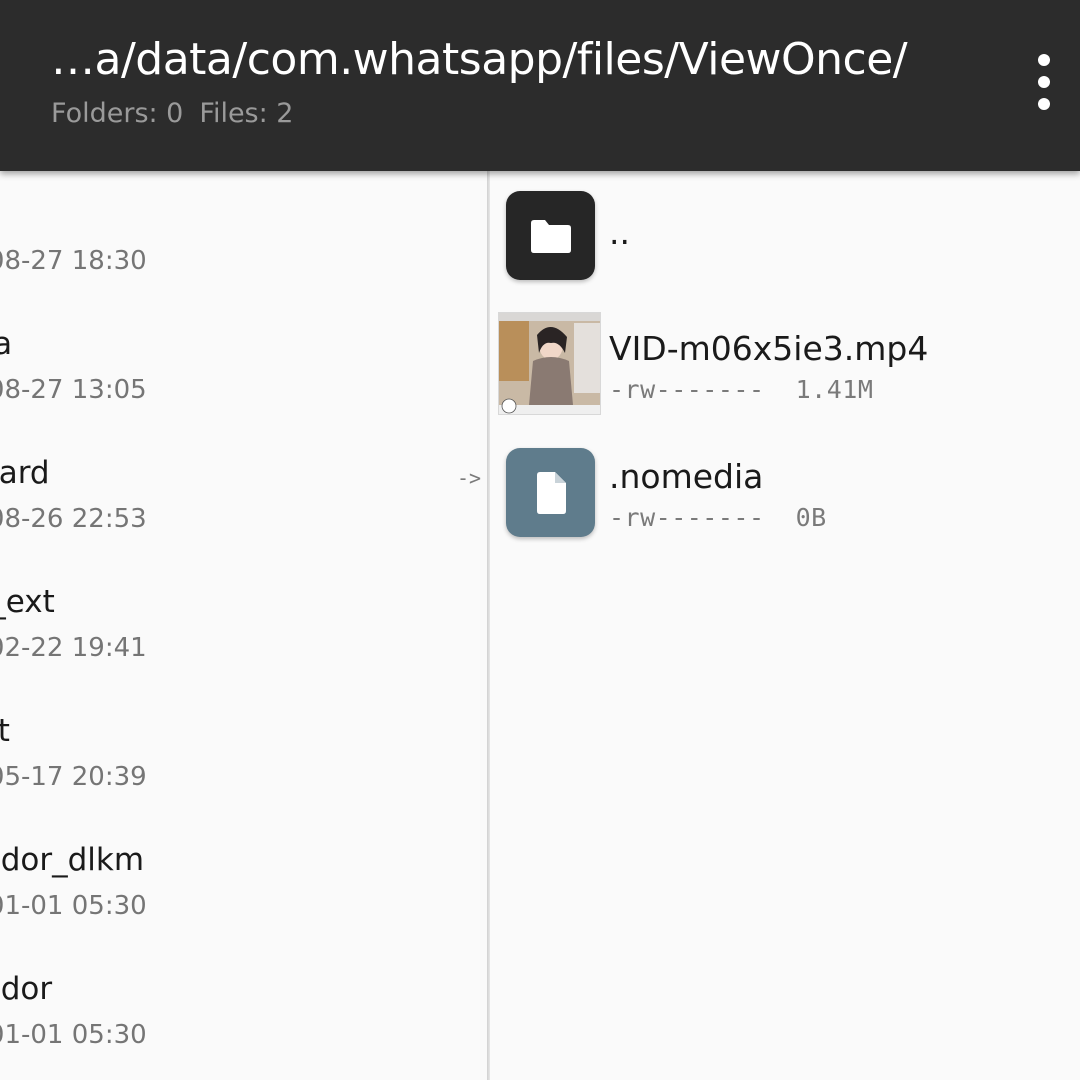 The height and width of the screenshot is (1080, 1080). Describe the element at coordinates (6, 344) in the screenshot. I see `item-name: ata` at that location.